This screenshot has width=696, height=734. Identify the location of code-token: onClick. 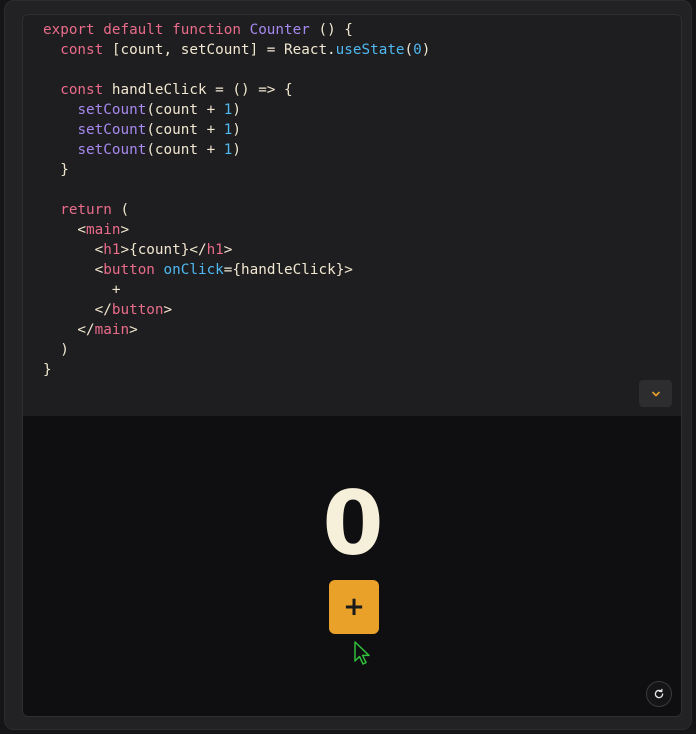
(193, 270).